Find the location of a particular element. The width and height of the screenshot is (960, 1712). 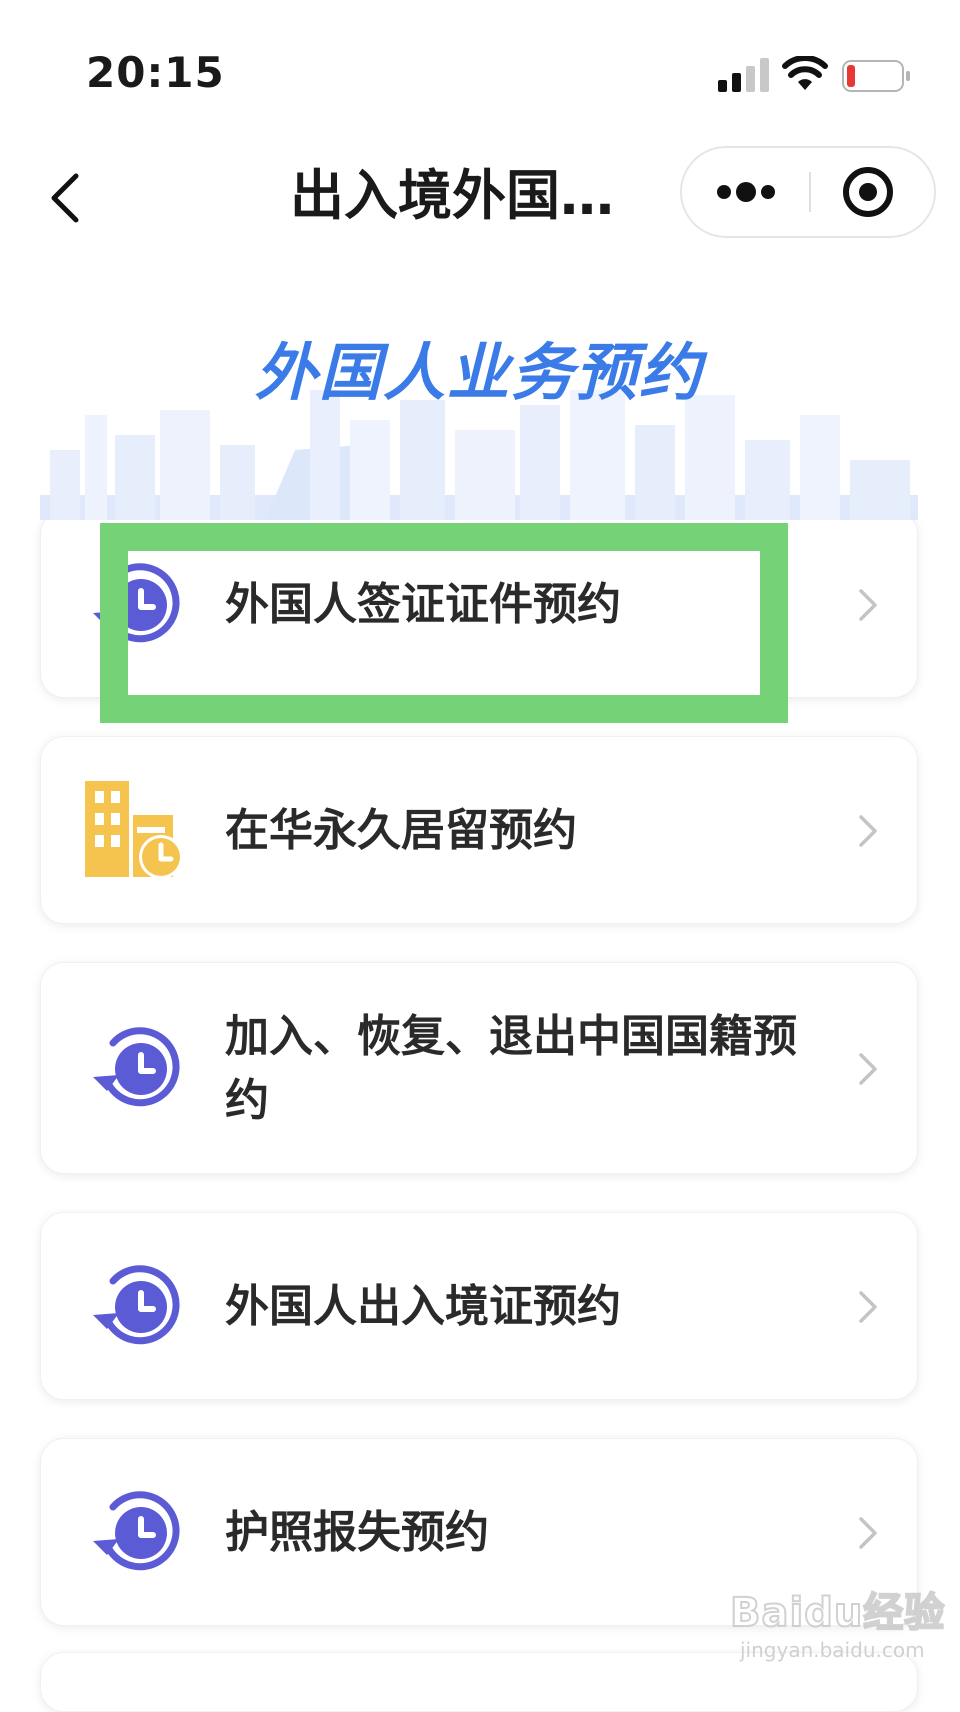

wifi-icon is located at coordinates (805, 73).